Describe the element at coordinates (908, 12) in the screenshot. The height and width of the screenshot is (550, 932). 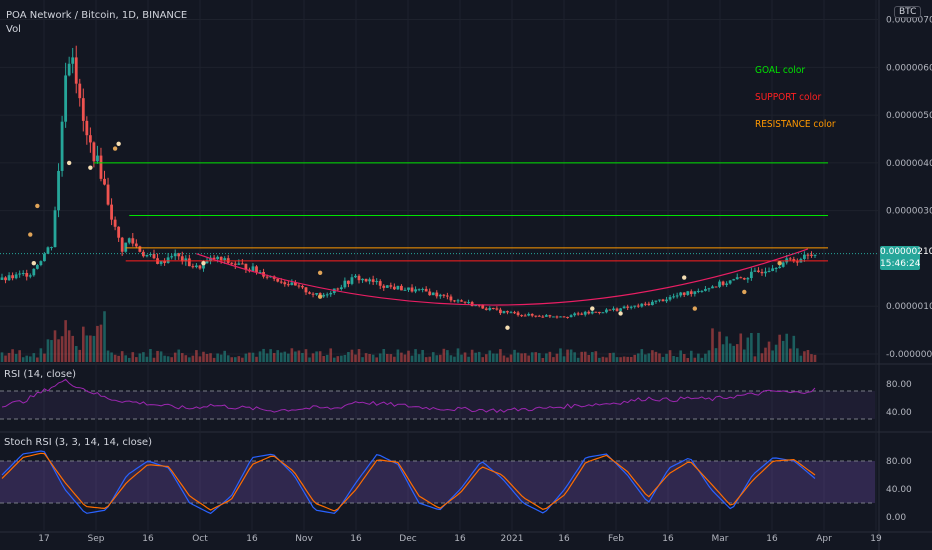
I see `currency-badge: BTC` at that location.